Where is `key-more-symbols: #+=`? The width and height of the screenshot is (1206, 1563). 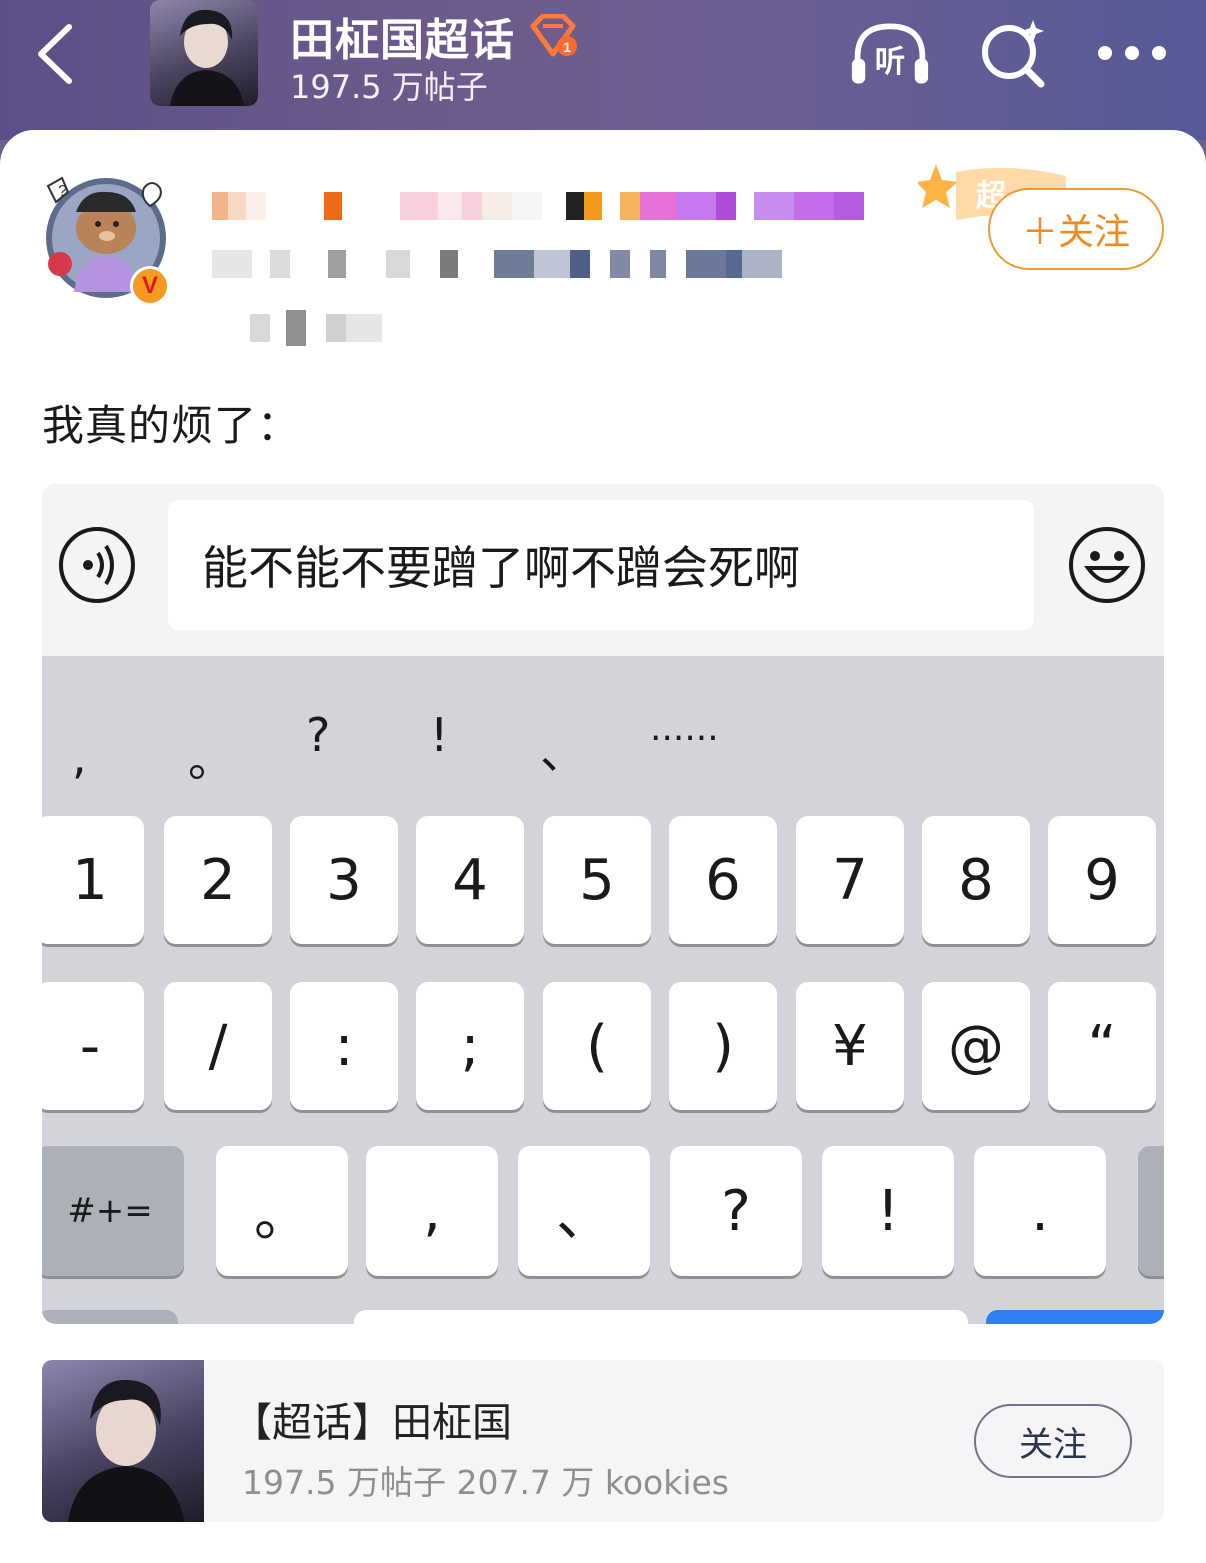 key-more-symbols: #+= is located at coordinates (113, 1211).